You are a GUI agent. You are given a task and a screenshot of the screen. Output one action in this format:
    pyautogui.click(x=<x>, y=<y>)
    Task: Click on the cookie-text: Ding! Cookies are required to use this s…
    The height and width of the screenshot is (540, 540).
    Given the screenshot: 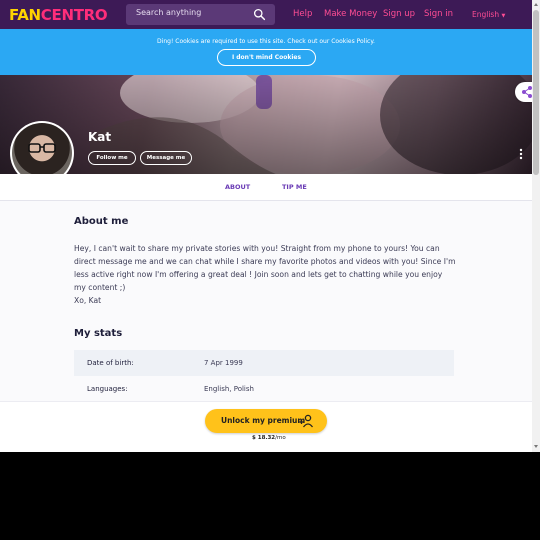 What is the action you would take?
    pyautogui.click(x=266, y=41)
    